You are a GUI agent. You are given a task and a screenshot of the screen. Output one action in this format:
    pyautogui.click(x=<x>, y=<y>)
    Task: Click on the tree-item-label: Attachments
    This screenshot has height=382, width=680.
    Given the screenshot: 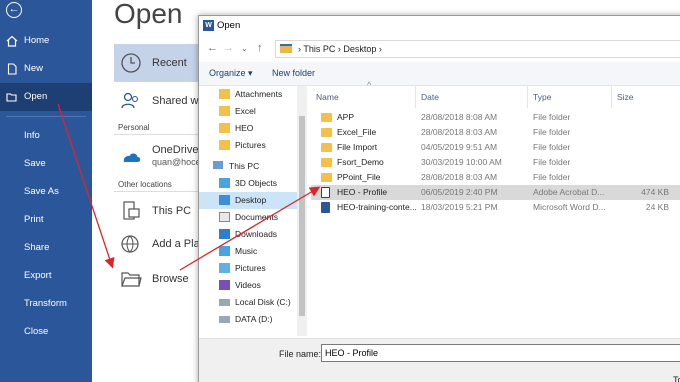 What is the action you would take?
    pyautogui.click(x=259, y=94)
    